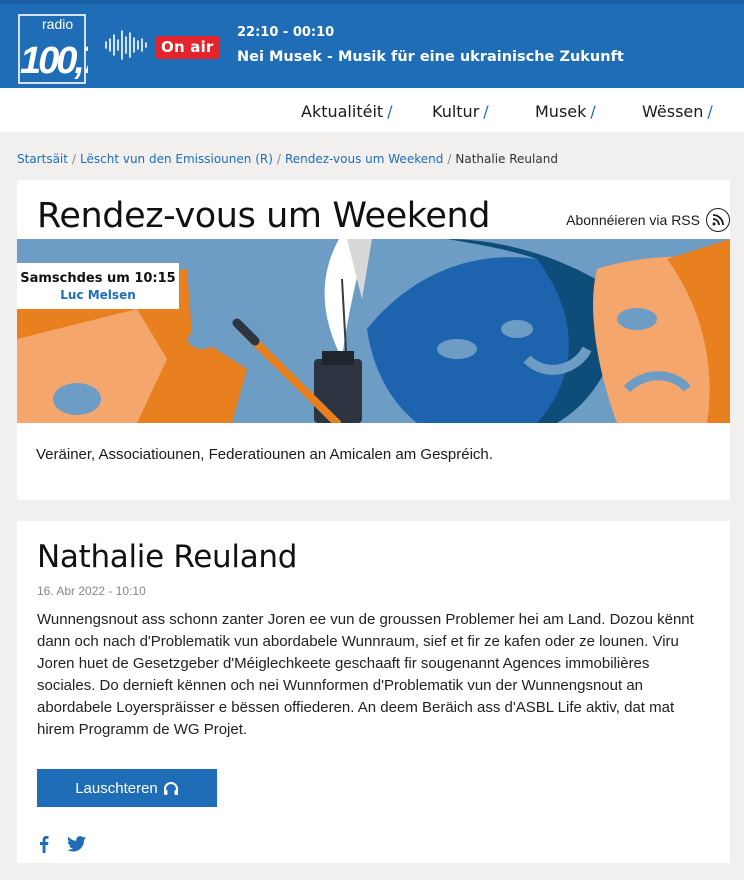 Image resolution: width=744 pixels, height=880 pixels. Describe the element at coordinates (460, 111) in the screenshot. I see `nav-item-kultur: Kultur /` at that location.